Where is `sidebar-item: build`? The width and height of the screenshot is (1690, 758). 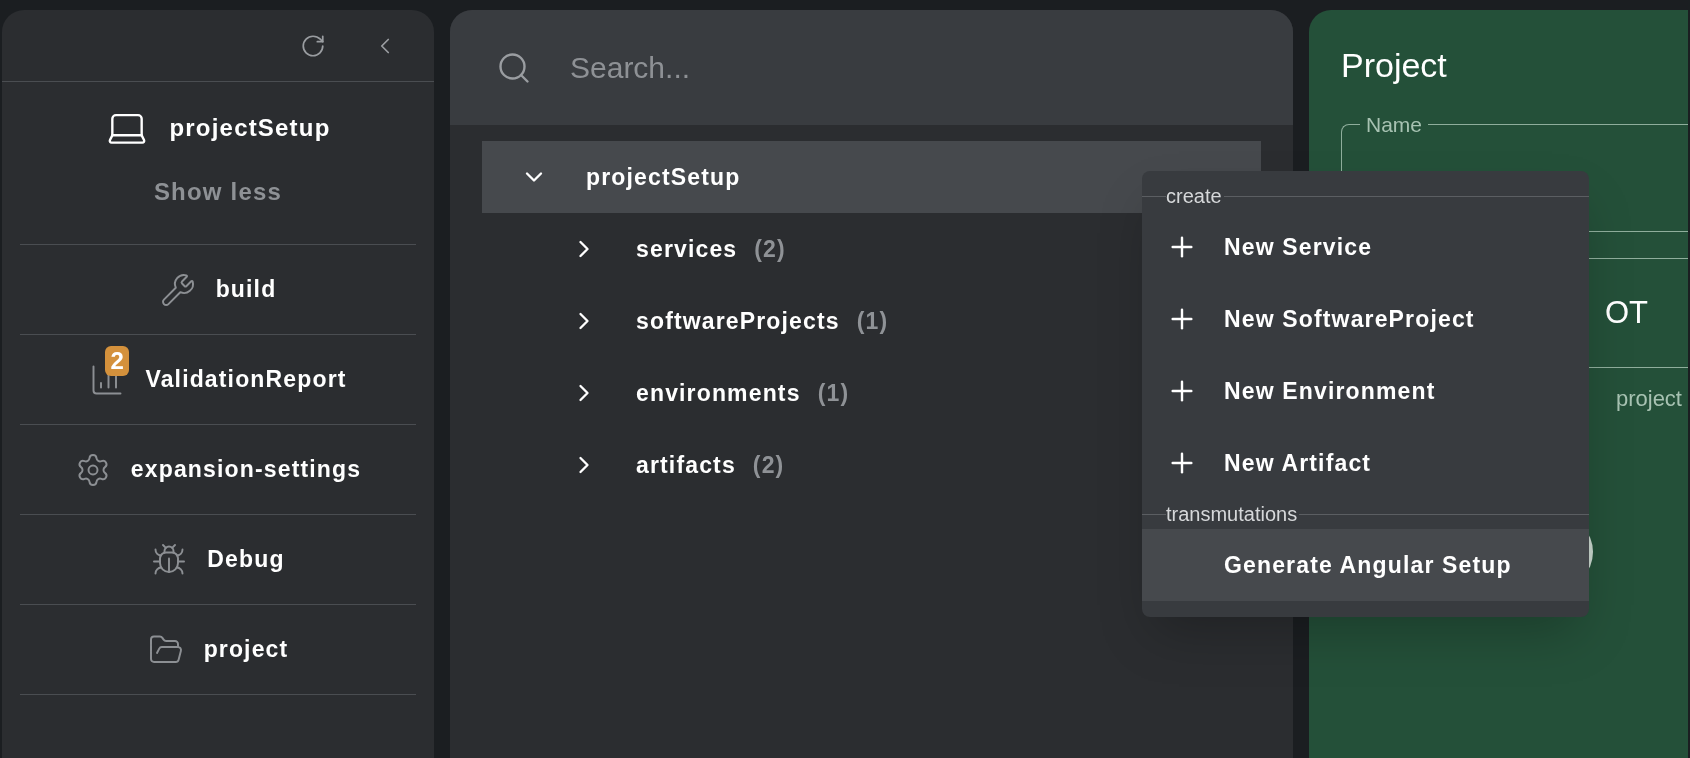
sidebar-item: build is located at coordinates (246, 289).